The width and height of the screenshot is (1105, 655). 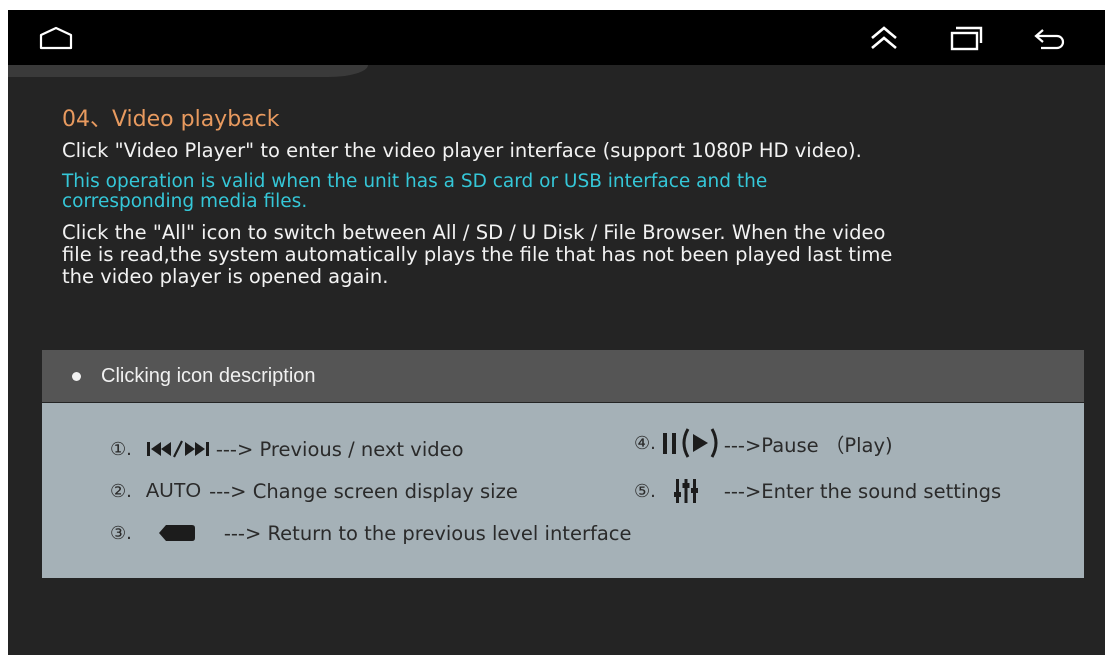 What do you see at coordinates (177, 533) in the screenshot?
I see `back-pill-icon` at bounding box center [177, 533].